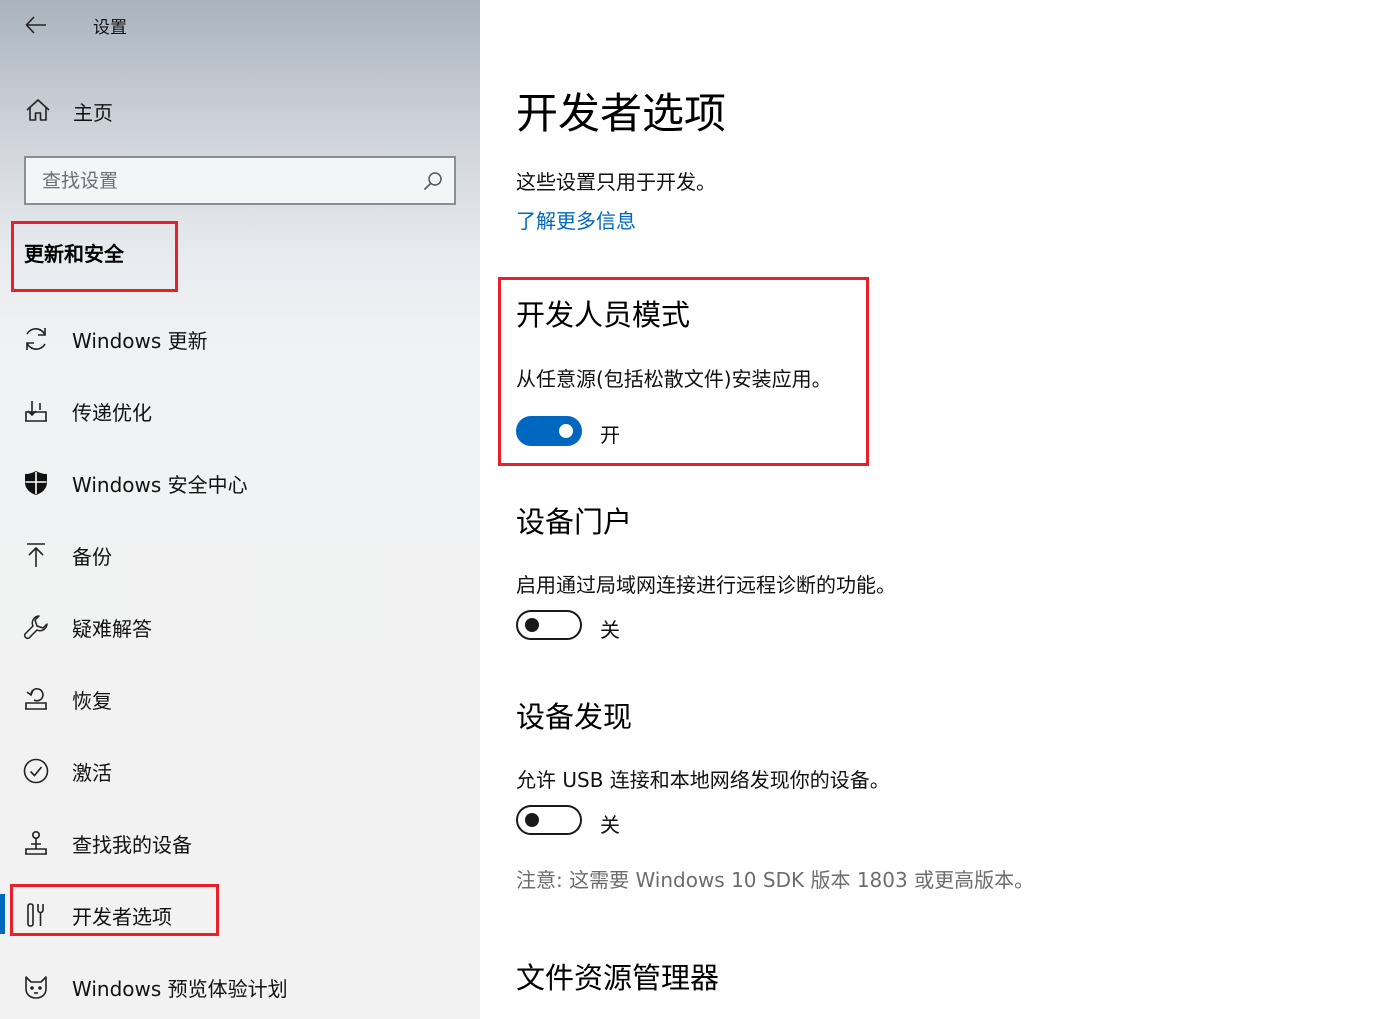 This screenshot has height=1019, width=1383. What do you see at coordinates (674, 379) in the screenshot?
I see `developer-mode-description: 从任意源(包括松散文件)安装应用。` at bounding box center [674, 379].